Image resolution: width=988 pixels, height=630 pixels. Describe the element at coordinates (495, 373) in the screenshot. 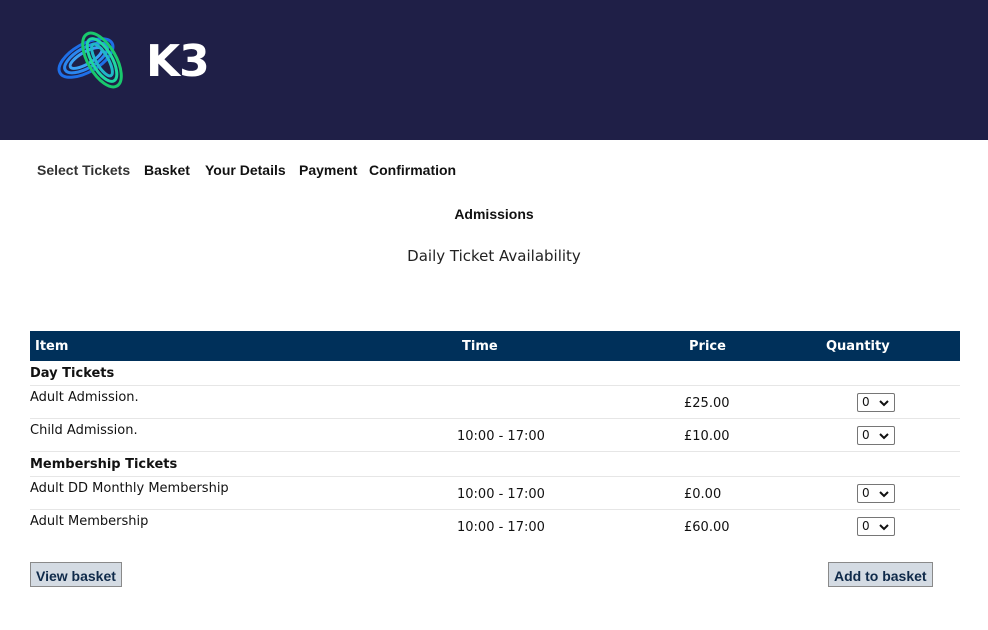

I see `group-row-day-tickets: Day Tickets` at that location.